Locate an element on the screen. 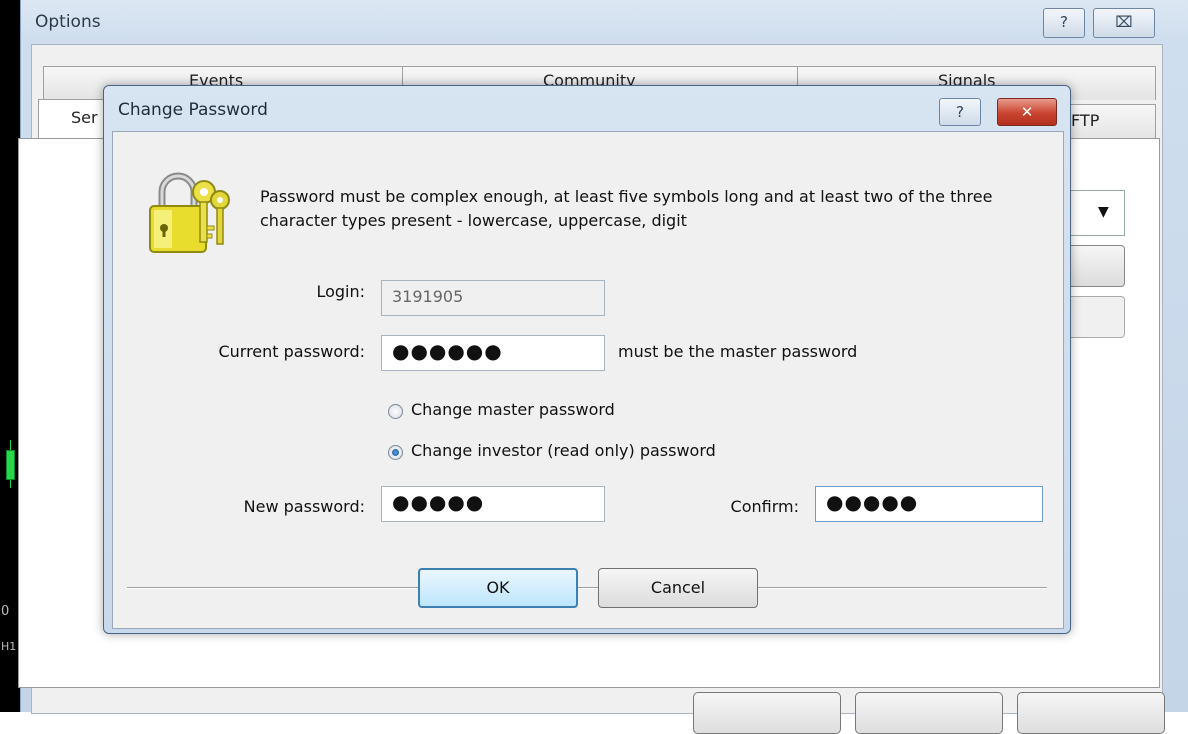 Image resolution: width=1188 pixels, height=734 pixels. padlock-with-keys-icon is located at coordinates (189, 212).